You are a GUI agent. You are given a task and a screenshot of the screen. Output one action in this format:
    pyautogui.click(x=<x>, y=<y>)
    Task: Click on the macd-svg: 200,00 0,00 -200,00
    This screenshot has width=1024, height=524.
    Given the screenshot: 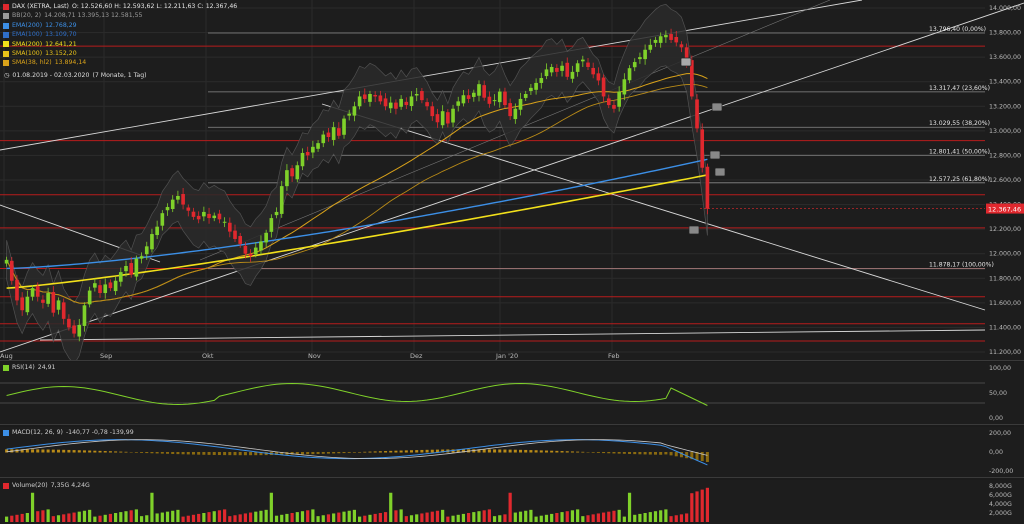 What is the action you would take?
    pyautogui.click(x=512, y=452)
    